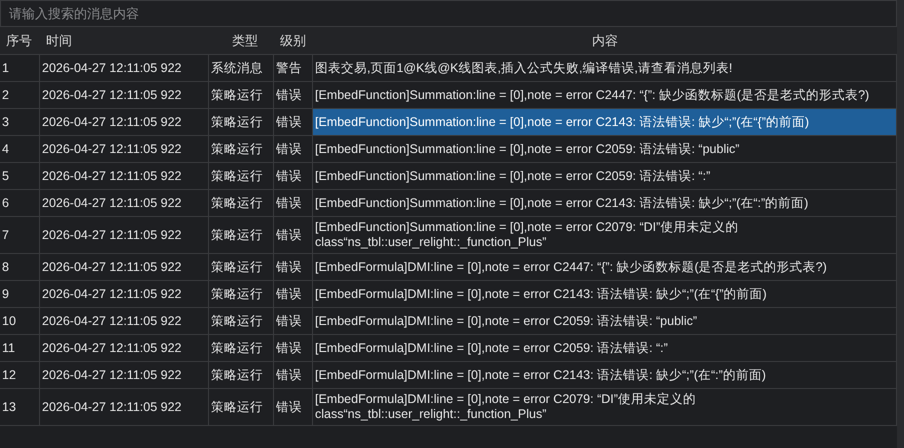  I want to click on table-cell: 12, so click(20, 375).